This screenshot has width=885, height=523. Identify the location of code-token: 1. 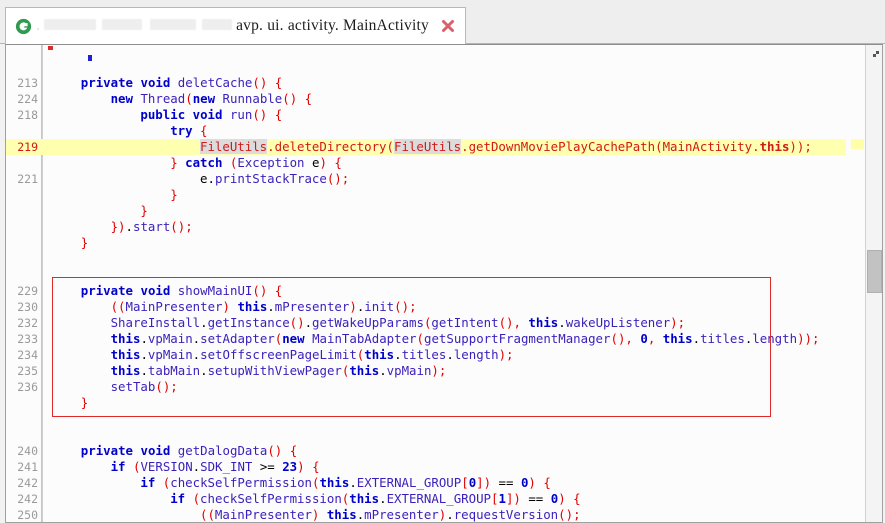
(502, 498).